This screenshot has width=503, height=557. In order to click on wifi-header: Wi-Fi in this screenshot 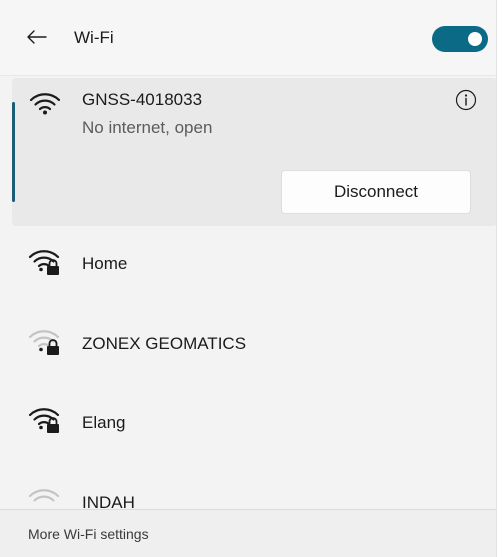, I will do `click(248, 38)`.